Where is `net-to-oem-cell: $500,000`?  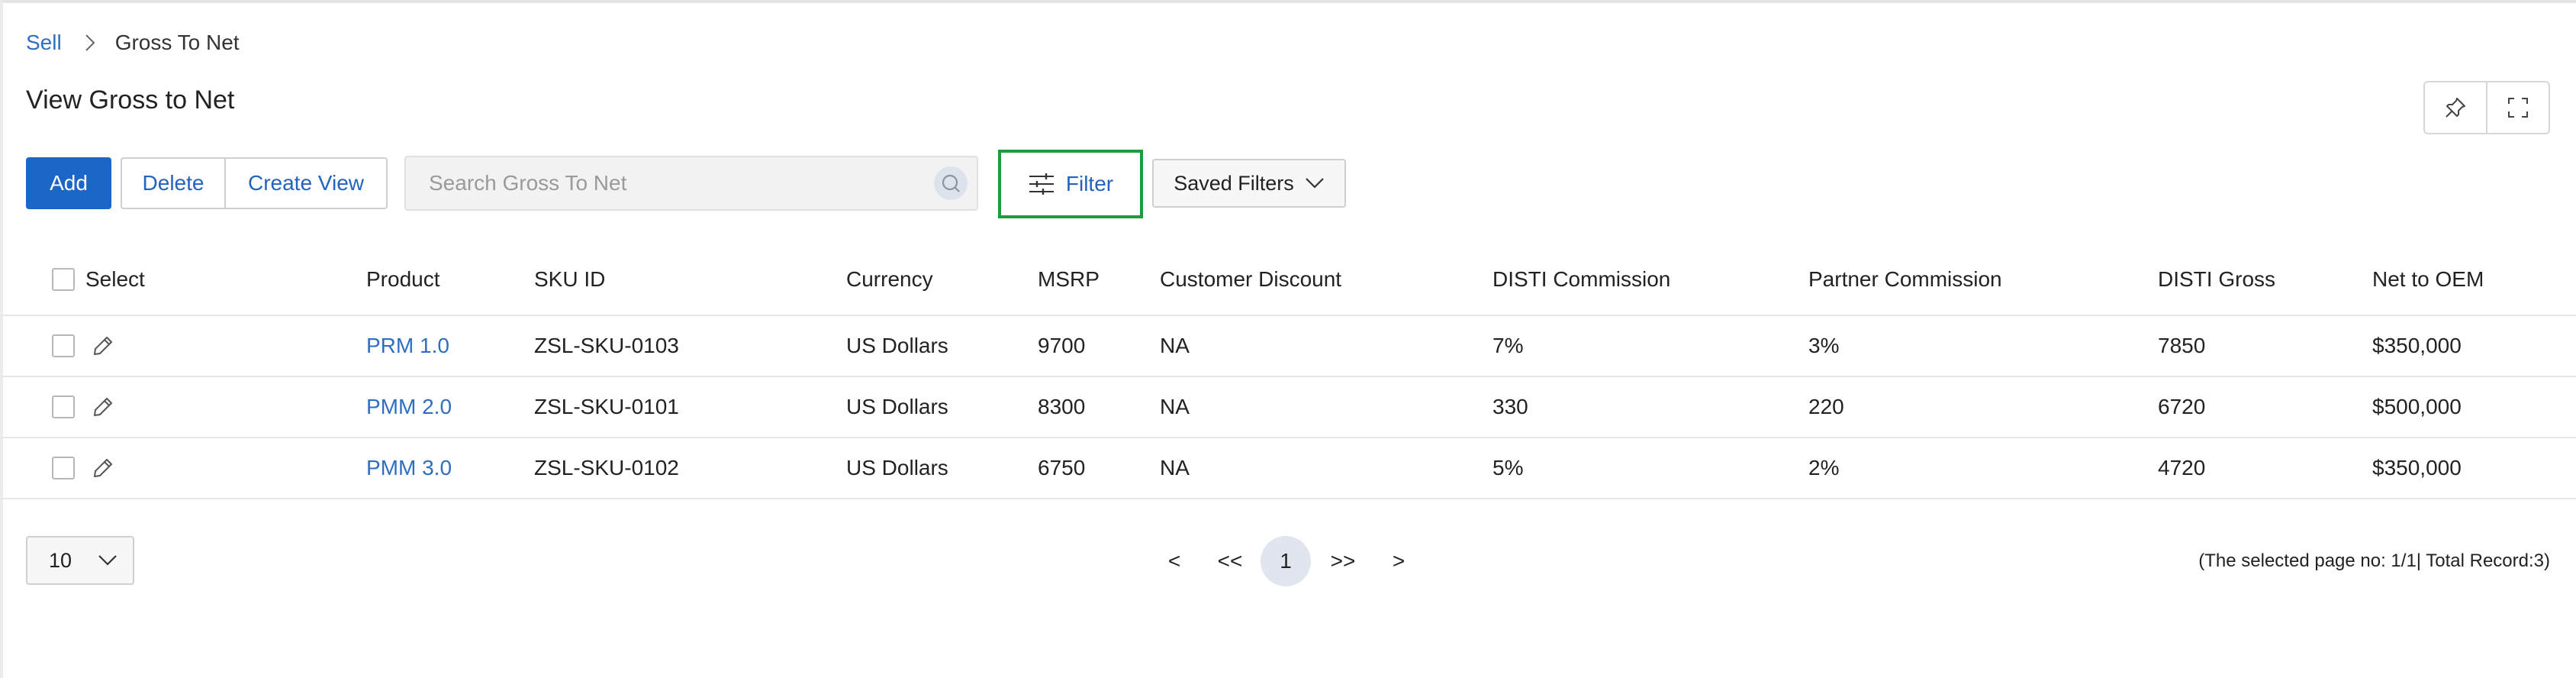
net-to-oem-cell: $500,000 is located at coordinates (2417, 406).